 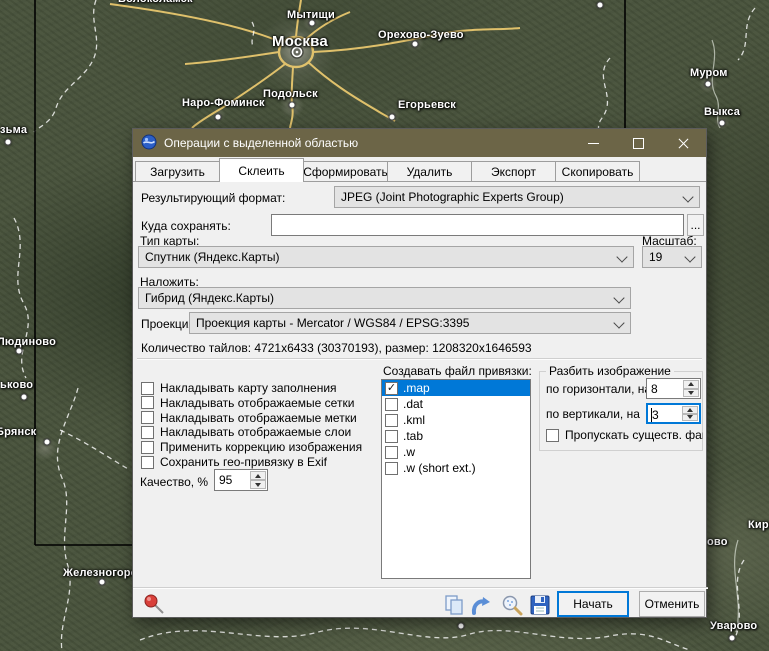 I want to click on map-city-label: Егорьевск, so click(x=427, y=105).